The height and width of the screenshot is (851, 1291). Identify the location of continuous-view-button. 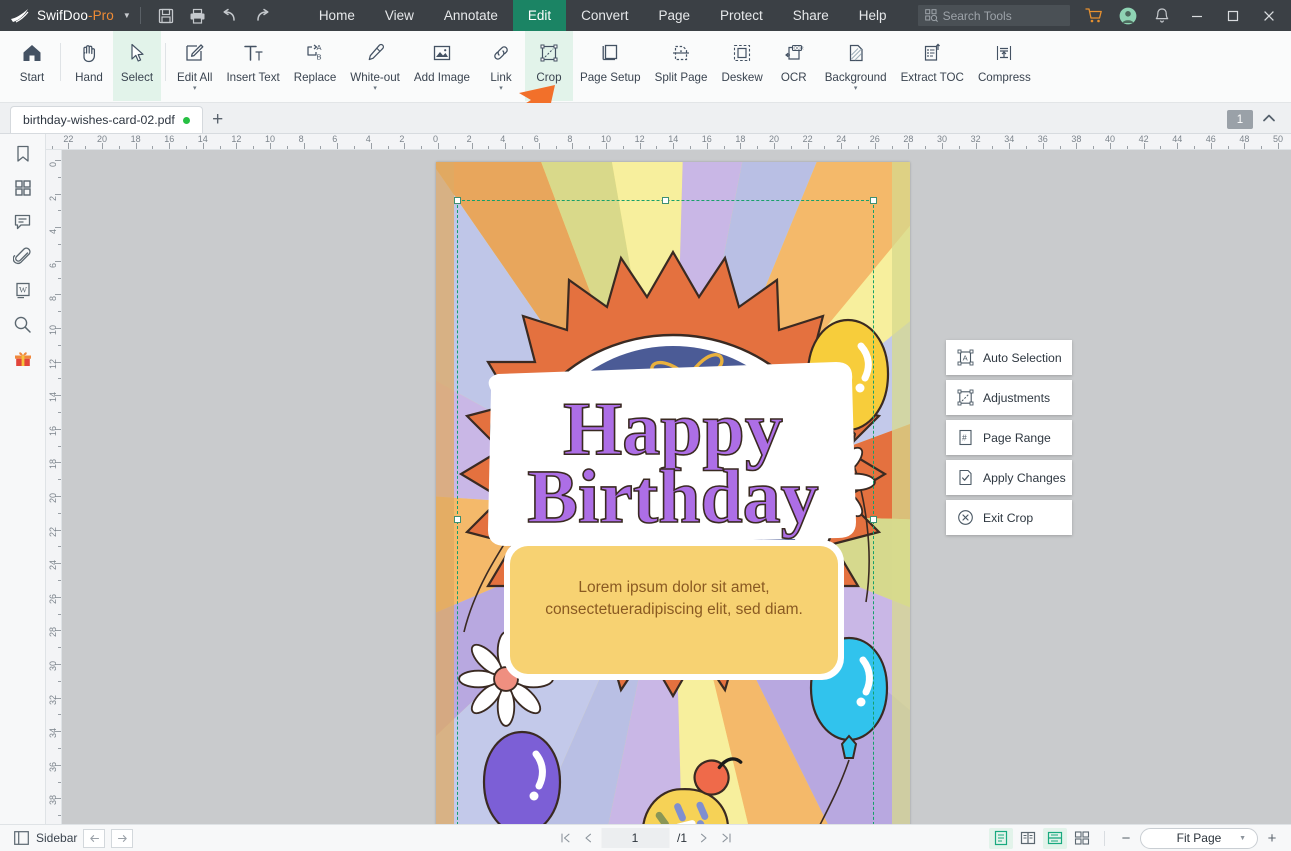
(1055, 838).